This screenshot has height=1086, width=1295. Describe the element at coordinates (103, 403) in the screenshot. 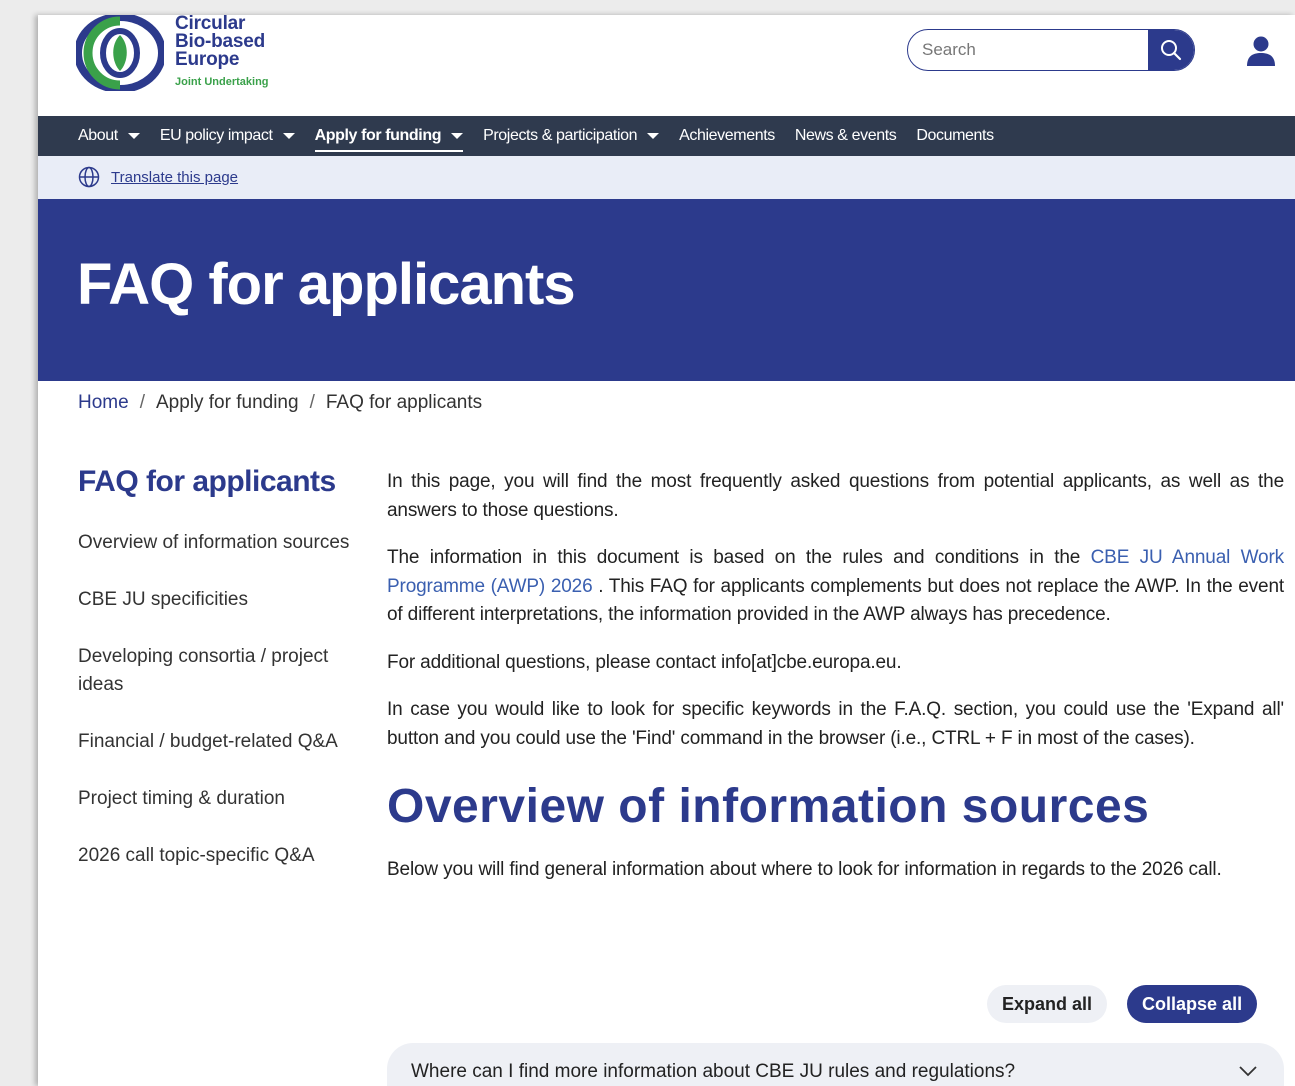

I see `breadcrumb-home: Home` at that location.